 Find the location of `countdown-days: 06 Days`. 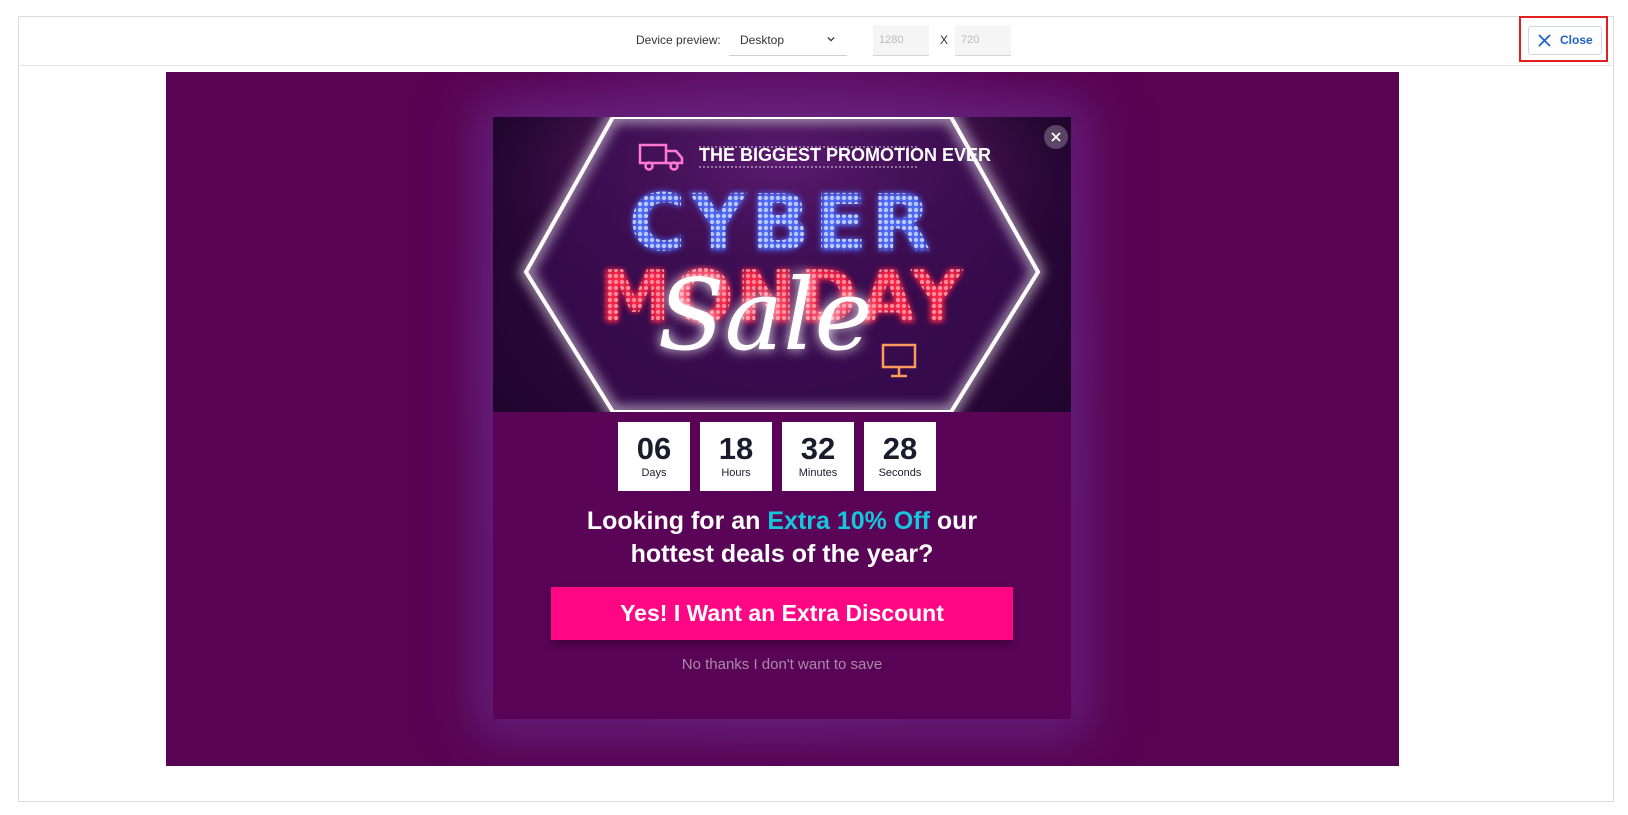

countdown-days: 06 Days is located at coordinates (654, 456).